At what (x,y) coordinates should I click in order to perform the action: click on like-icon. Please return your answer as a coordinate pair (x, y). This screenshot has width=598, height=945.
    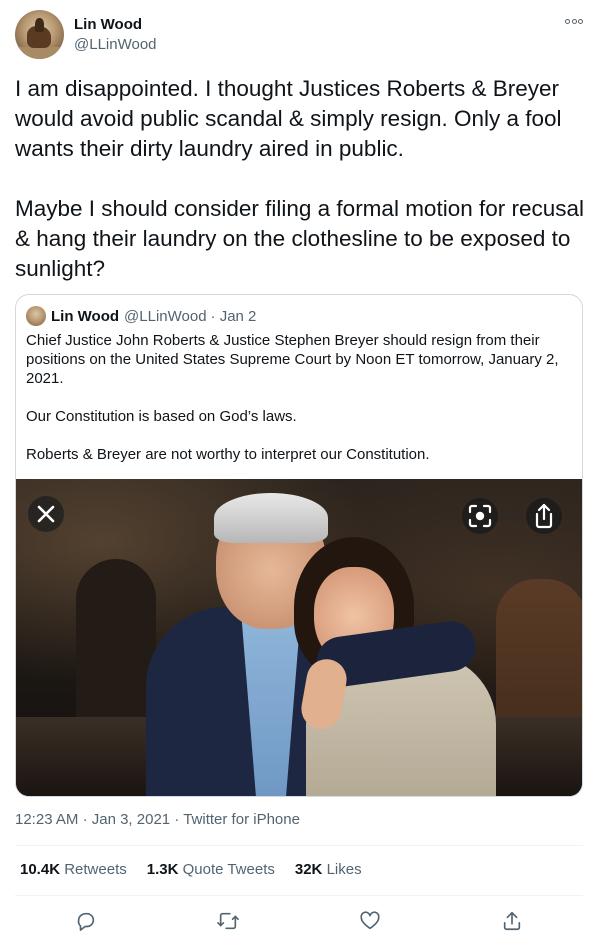
    Looking at the image, I should click on (370, 921).